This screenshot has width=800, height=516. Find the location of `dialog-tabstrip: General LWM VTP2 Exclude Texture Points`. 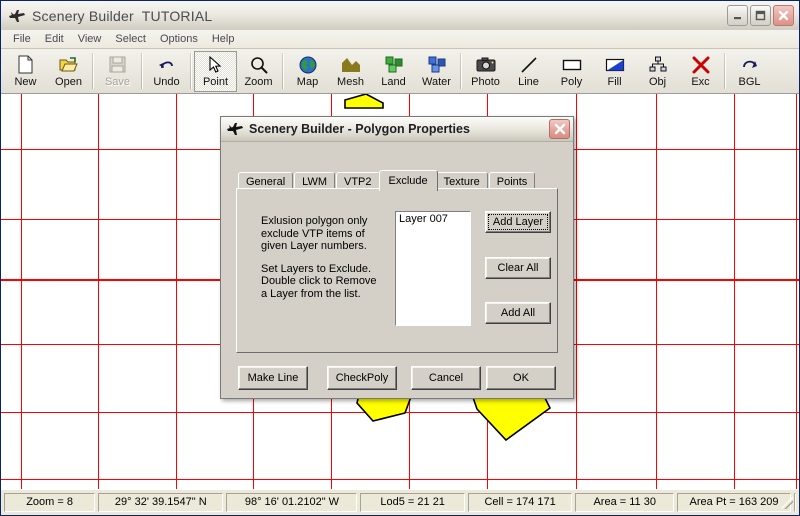

dialog-tabstrip: General LWM VTP2 Exclude Texture Points is located at coordinates (387, 180).